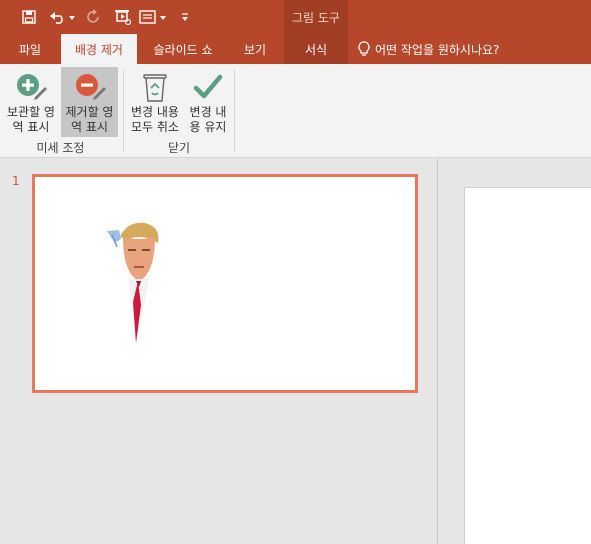 The height and width of the screenshot is (544, 591). I want to click on contextual-tab-header: 그림 도구, so click(316, 17).